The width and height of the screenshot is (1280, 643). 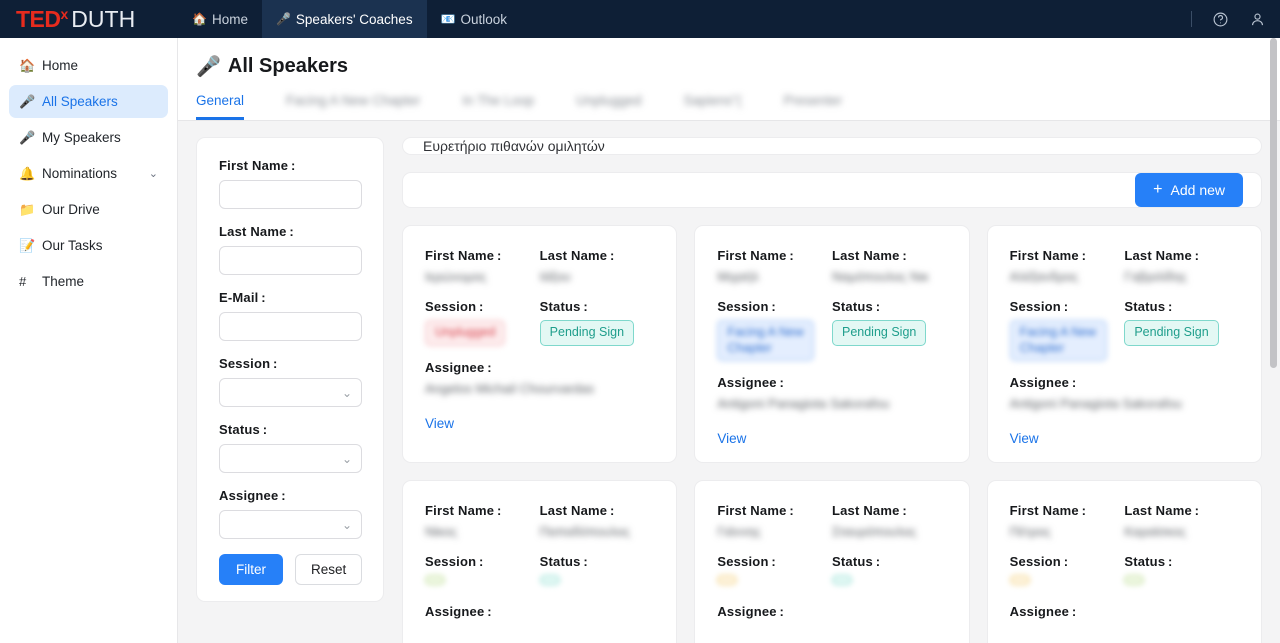 I want to click on session-badge: Facing A New Chapter, so click(x=766, y=341).